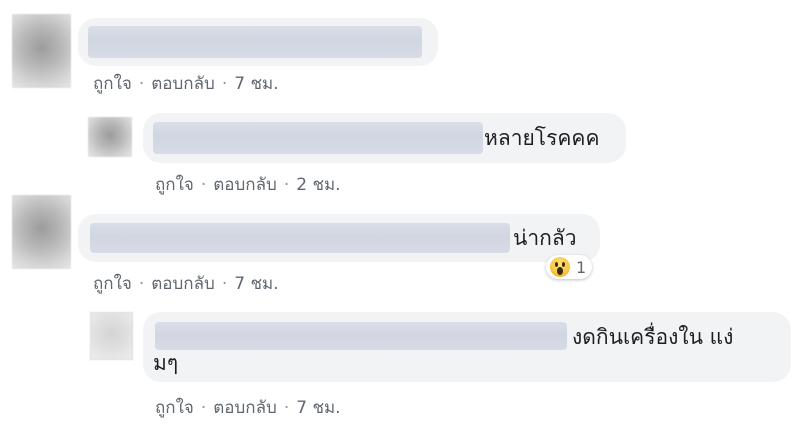 The image size is (800, 431). I want to click on timestamp: 2 ชม., so click(318, 184).